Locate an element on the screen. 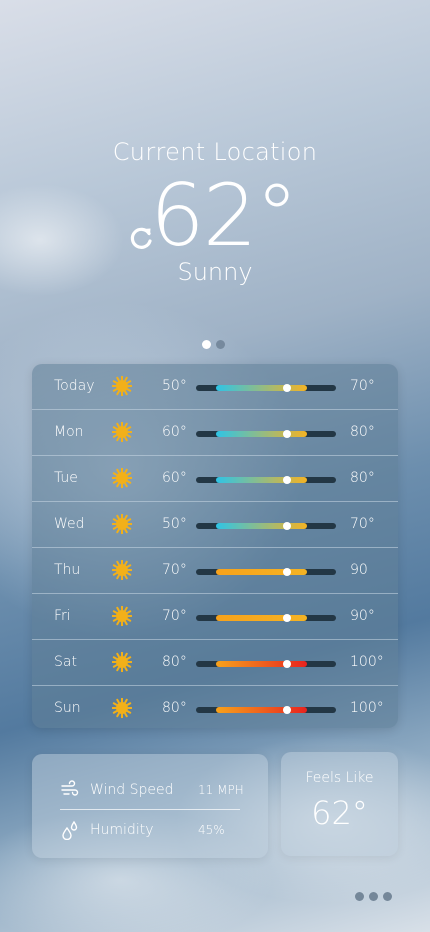  forecast-day: Today is located at coordinates (74, 386).